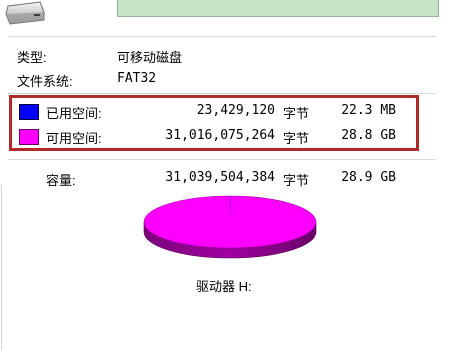 This screenshot has width=450, height=350. Describe the element at coordinates (1, 267) in the screenshot. I see `window-edge` at that location.